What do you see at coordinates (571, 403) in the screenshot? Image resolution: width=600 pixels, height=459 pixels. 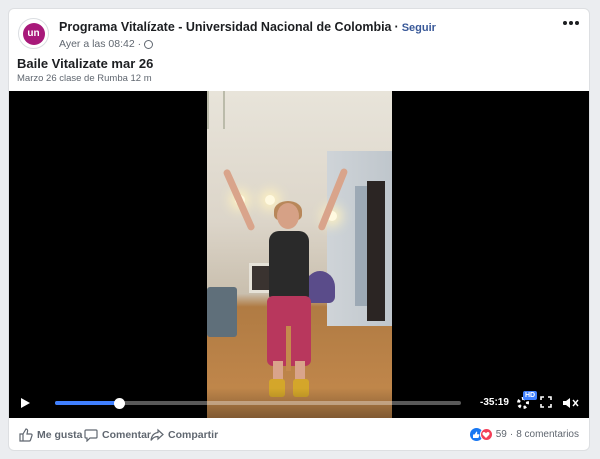 I see `mute-icon` at bounding box center [571, 403].